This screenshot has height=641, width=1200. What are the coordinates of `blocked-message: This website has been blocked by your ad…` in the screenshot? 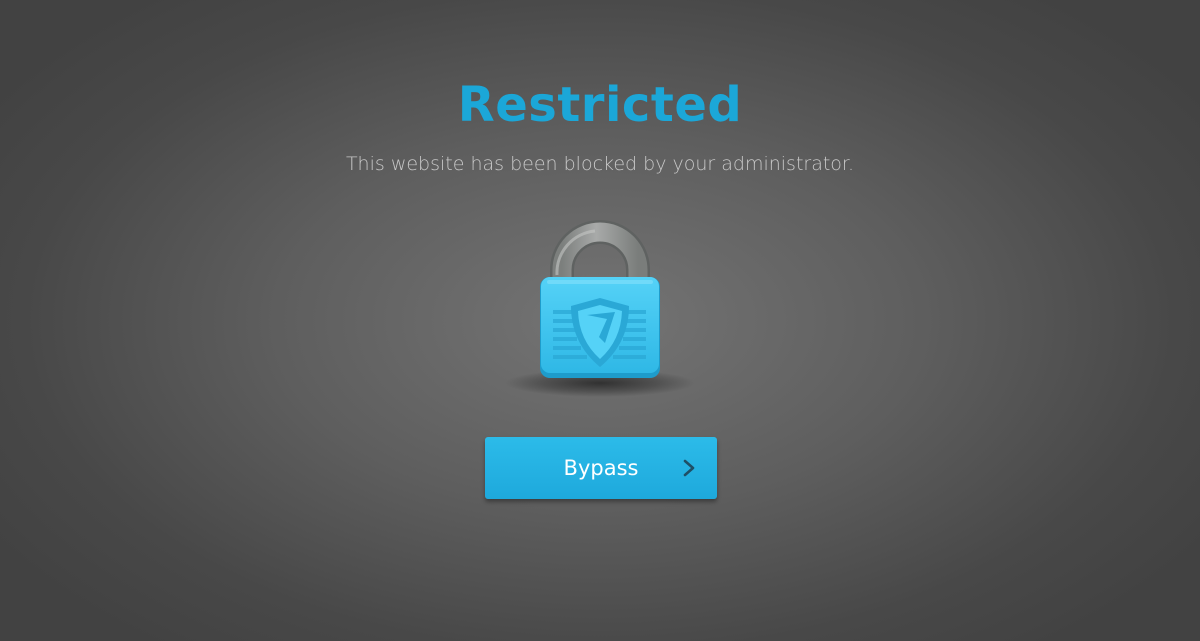 It's located at (600, 164).